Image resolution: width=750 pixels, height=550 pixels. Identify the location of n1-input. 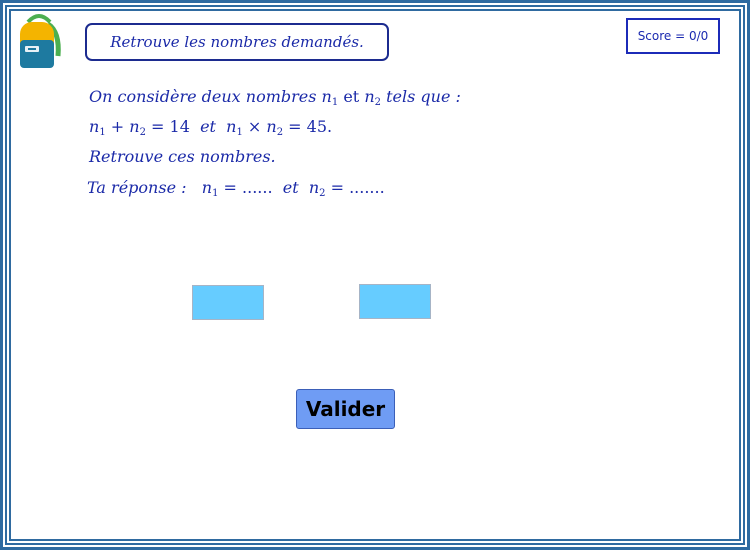
(228, 302).